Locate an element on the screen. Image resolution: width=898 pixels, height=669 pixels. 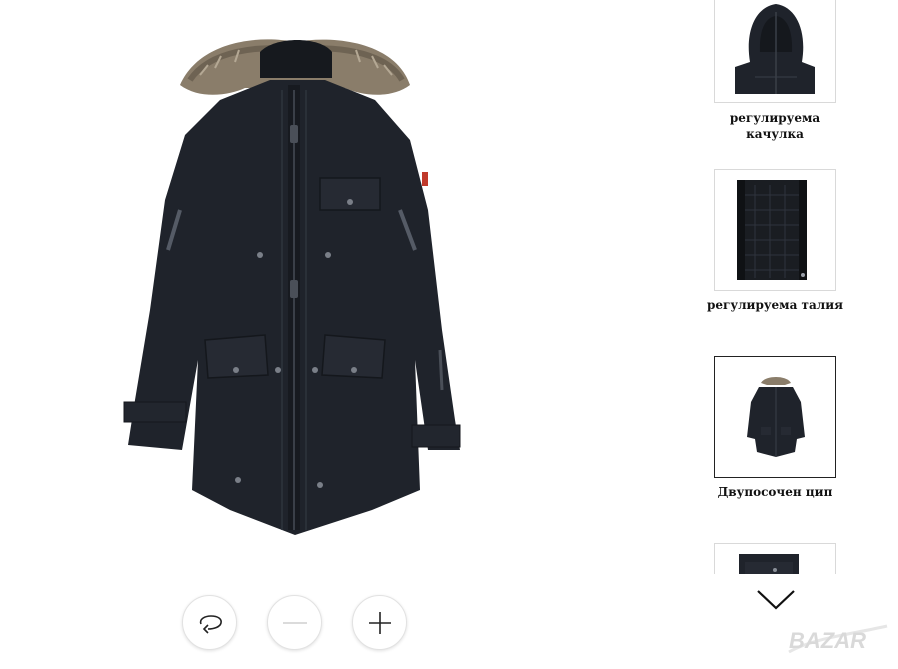
watermark-text: BAZAR is located at coordinates (827, 640).